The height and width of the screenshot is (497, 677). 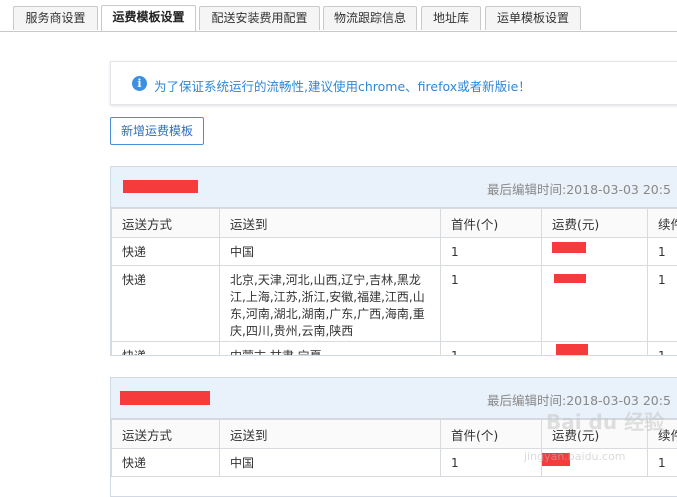 I want to click on tab-label: 物流跟踪信息, so click(x=370, y=18).